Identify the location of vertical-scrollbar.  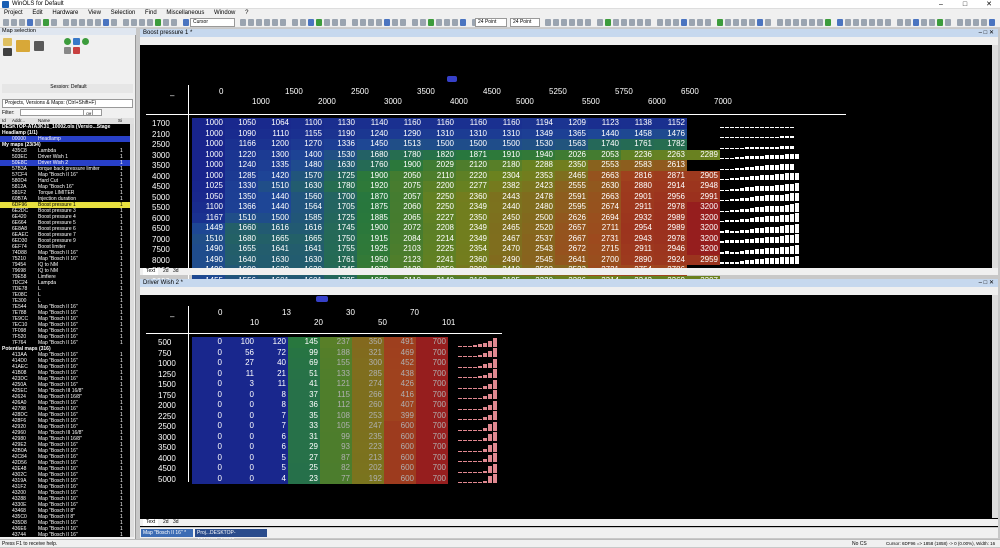
(995, 406).